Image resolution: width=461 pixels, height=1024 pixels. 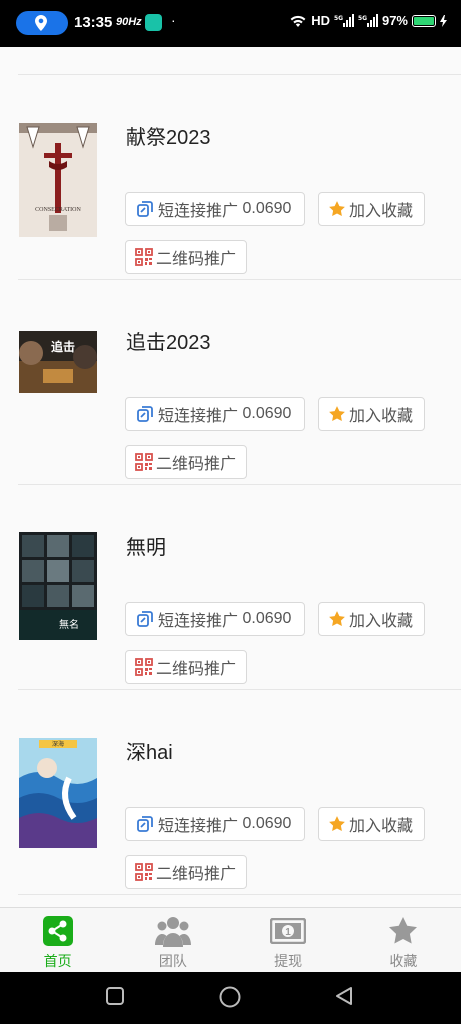 What do you see at coordinates (58, 362) in the screenshot?
I see `movie-poster: 追击` at bounding box center [58, 362].